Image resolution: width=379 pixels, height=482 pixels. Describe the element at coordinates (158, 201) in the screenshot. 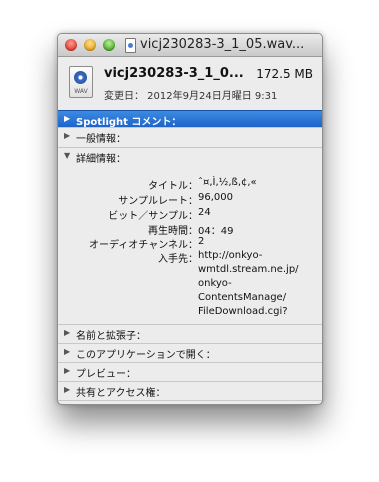

I see `detail-key: サンプルレート：` at that location.